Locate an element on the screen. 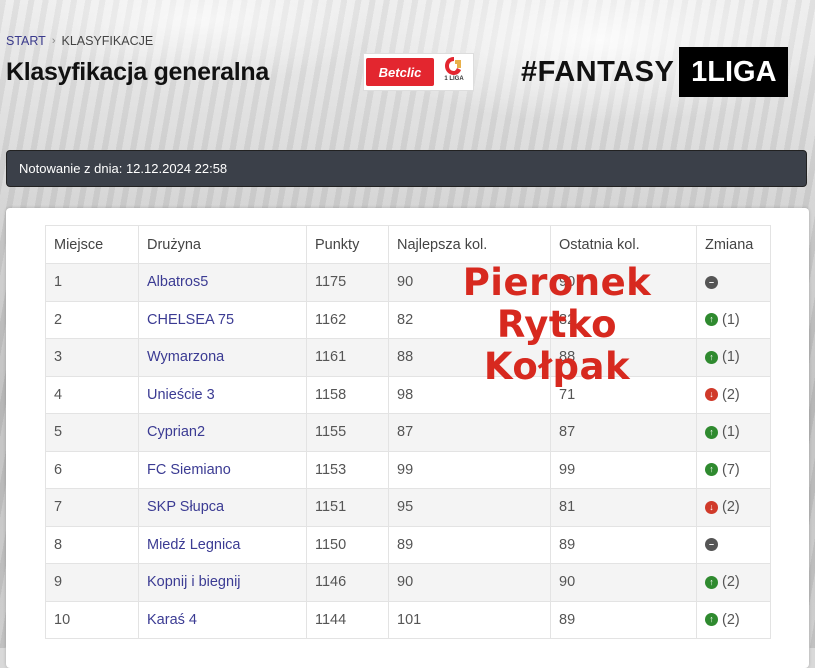 This screenshot has height=668, width=815. cell-team: Wymarzona is located at coordinates (222, 357).